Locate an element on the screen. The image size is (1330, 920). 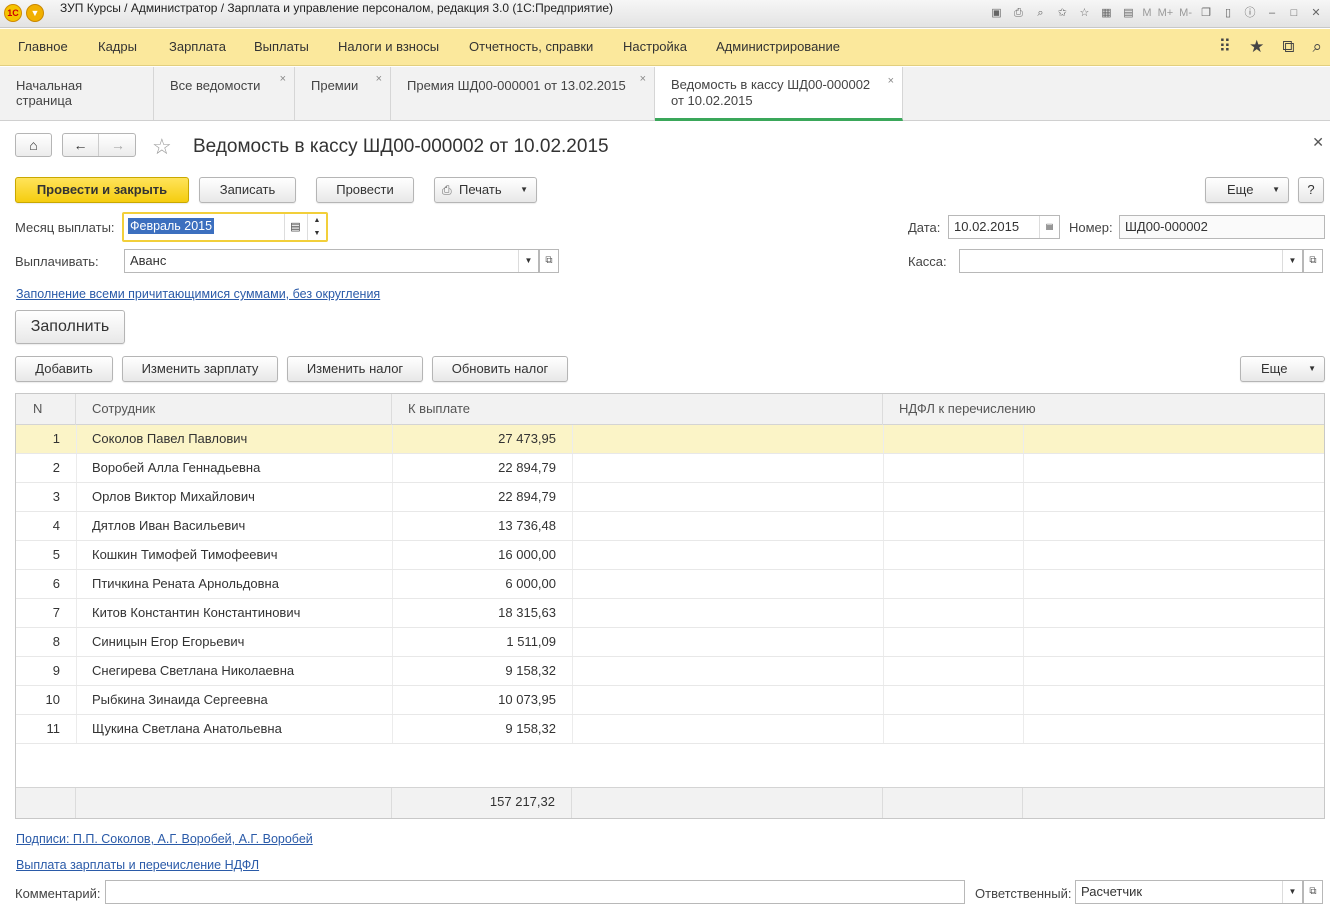
menu-salary: Зарплата is located at coordinates (197, 46).